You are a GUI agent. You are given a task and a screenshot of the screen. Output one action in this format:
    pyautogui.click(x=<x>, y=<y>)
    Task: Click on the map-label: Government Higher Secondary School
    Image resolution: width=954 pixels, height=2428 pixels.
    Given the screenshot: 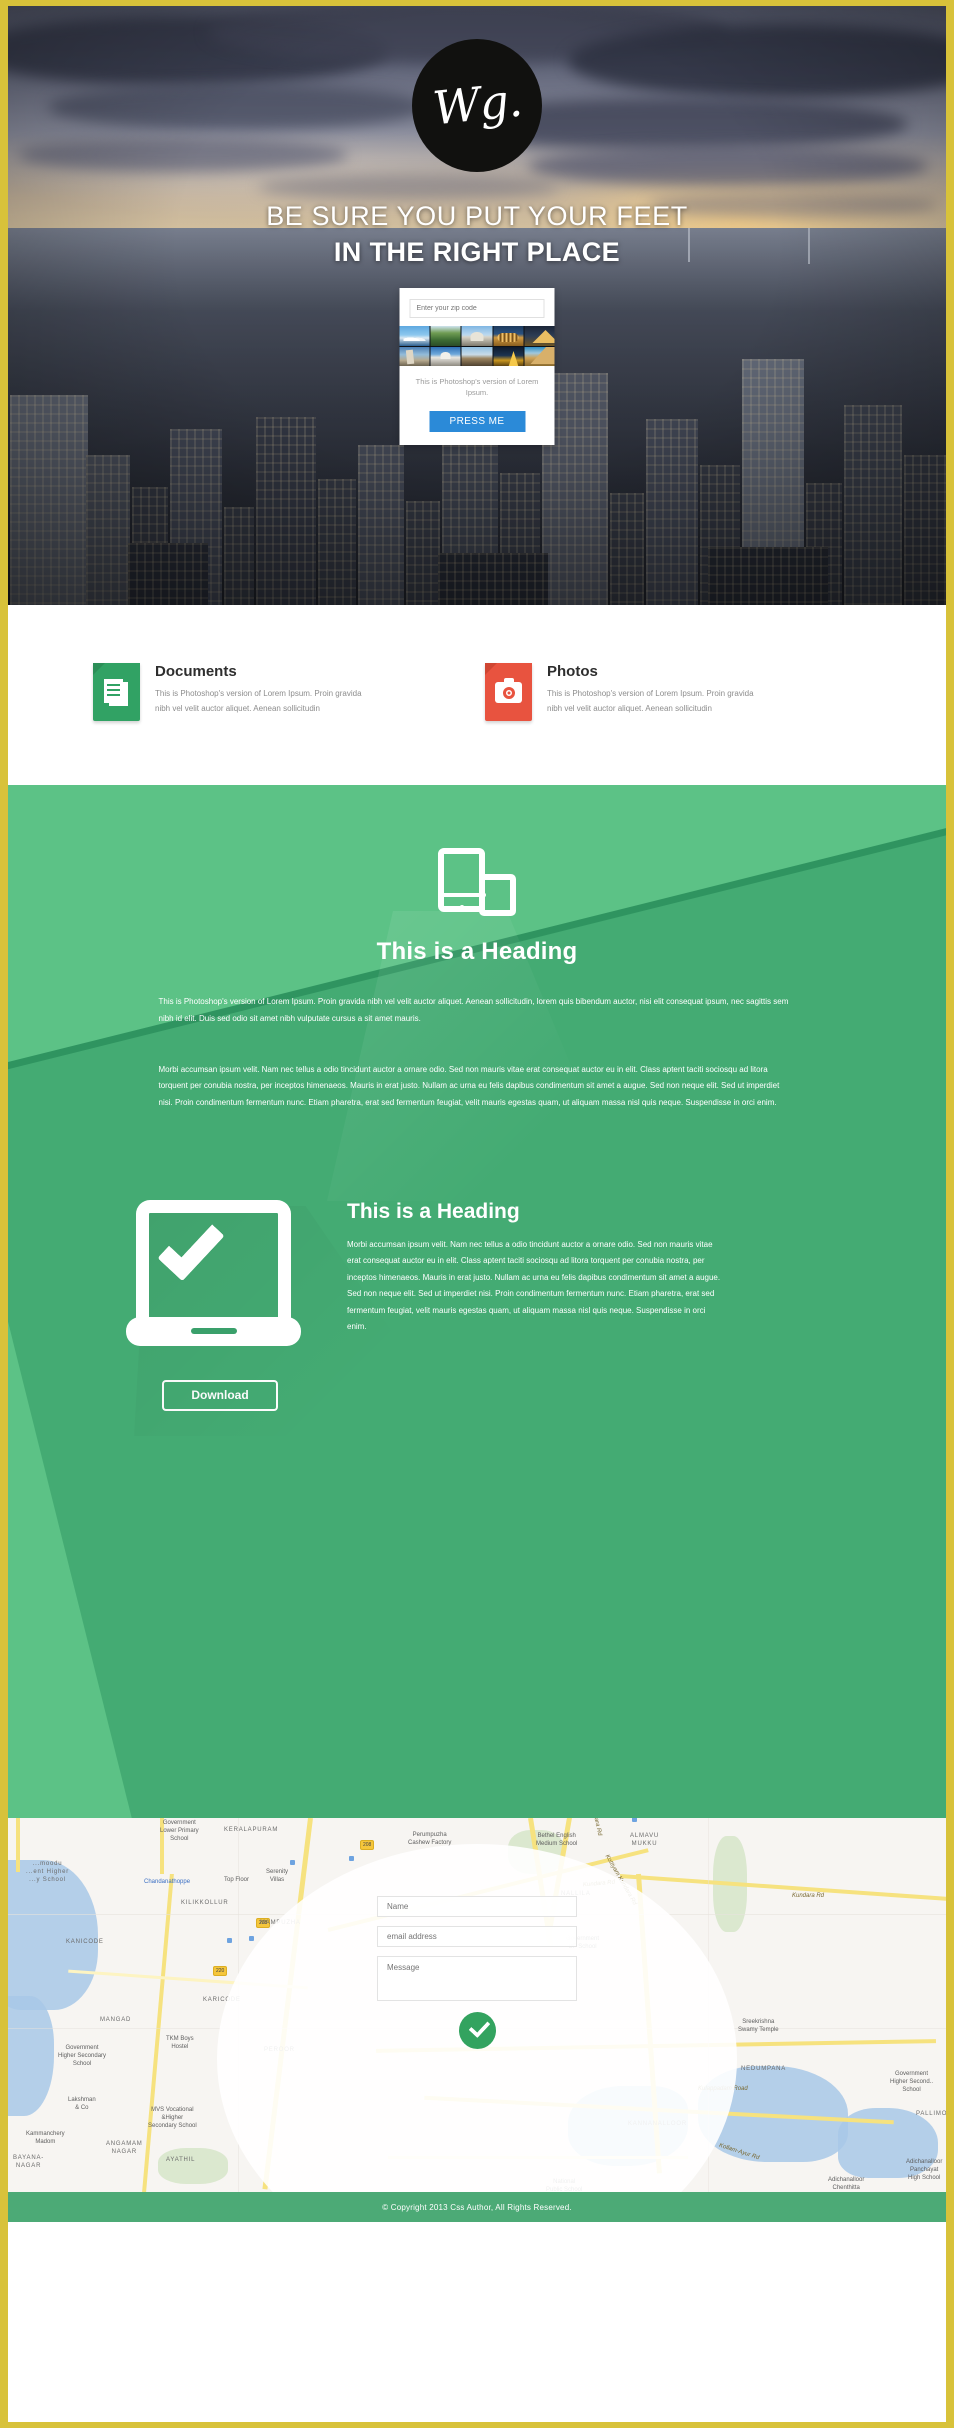 What is the action you would take?
    pyautogui.click(x=82, y=2056)
    